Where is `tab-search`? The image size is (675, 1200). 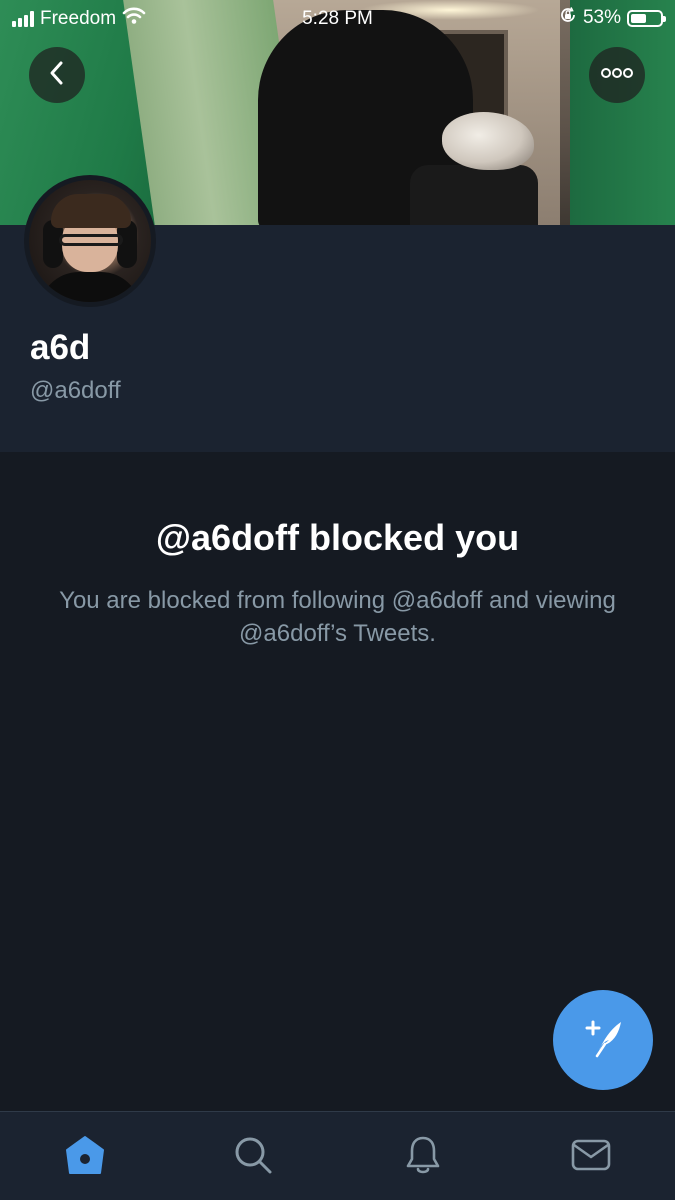
tab-search is located at coordinates (253, 1157).